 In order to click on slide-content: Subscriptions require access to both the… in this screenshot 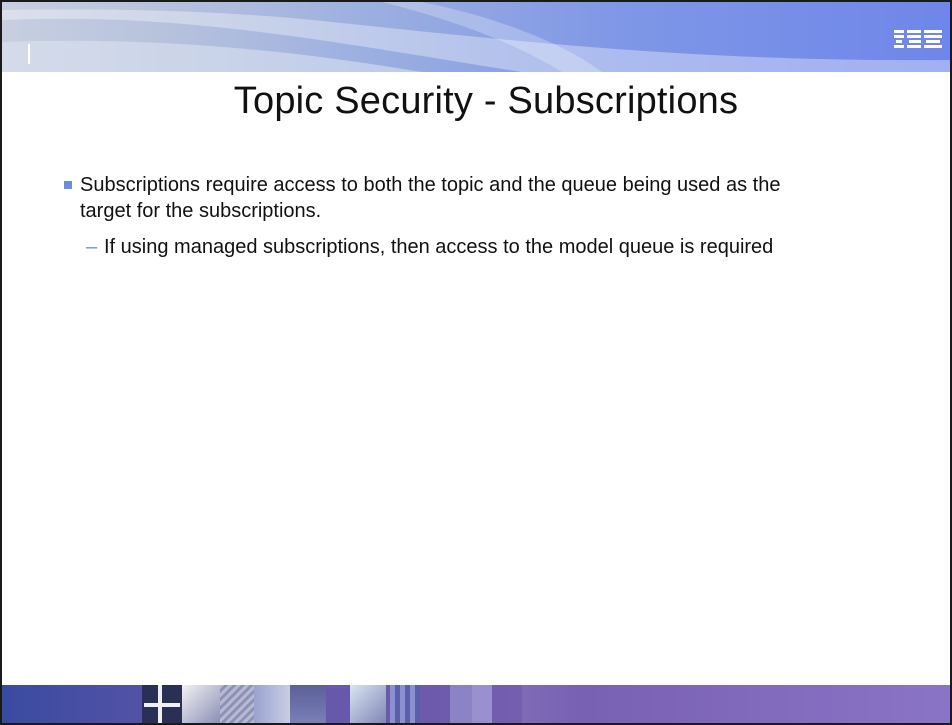, I will do `click(445, 216)`.